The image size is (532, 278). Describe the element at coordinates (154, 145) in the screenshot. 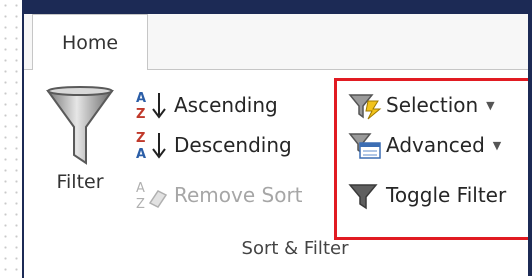

I see `sort-descending-icon: Z A` at that location.